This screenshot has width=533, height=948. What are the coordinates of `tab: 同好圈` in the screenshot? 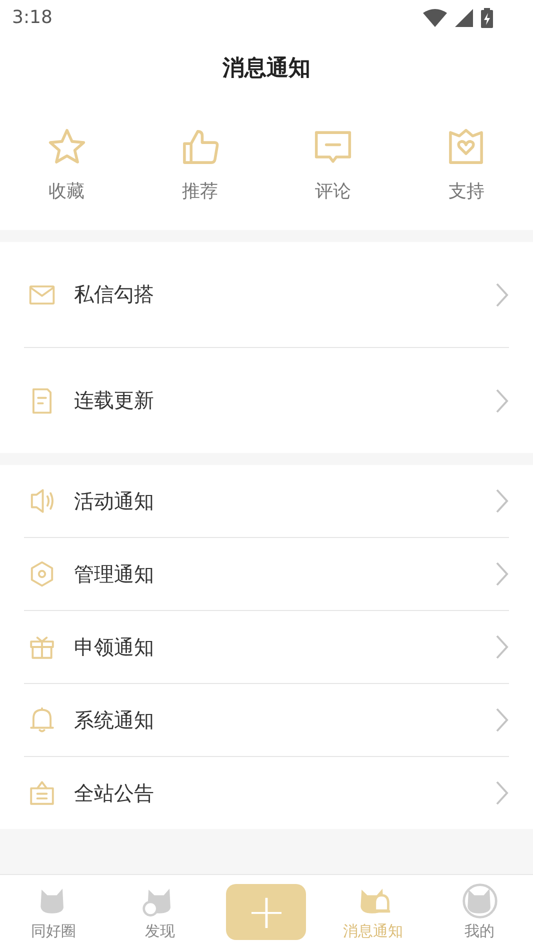 It's located at (53, 911).